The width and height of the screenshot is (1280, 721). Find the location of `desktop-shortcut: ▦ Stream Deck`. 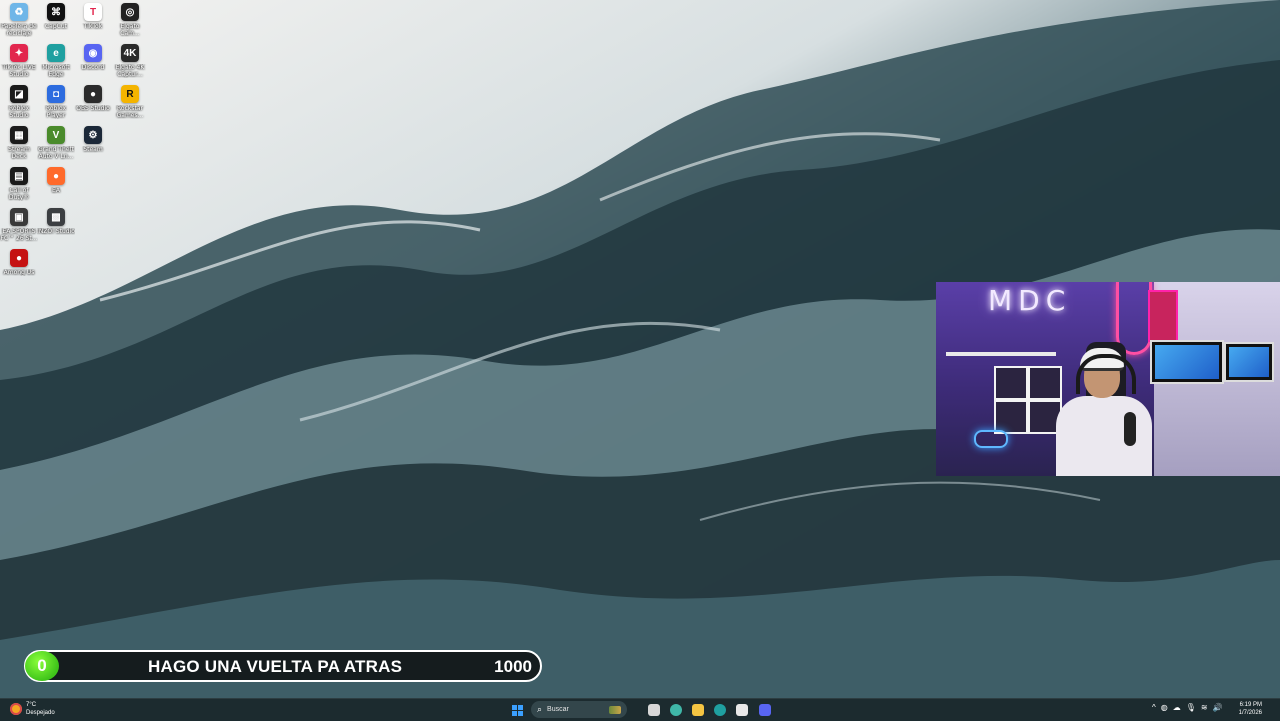

desktop-shortcut: ▦ Stream Deck is located at coordinates (19, 143).